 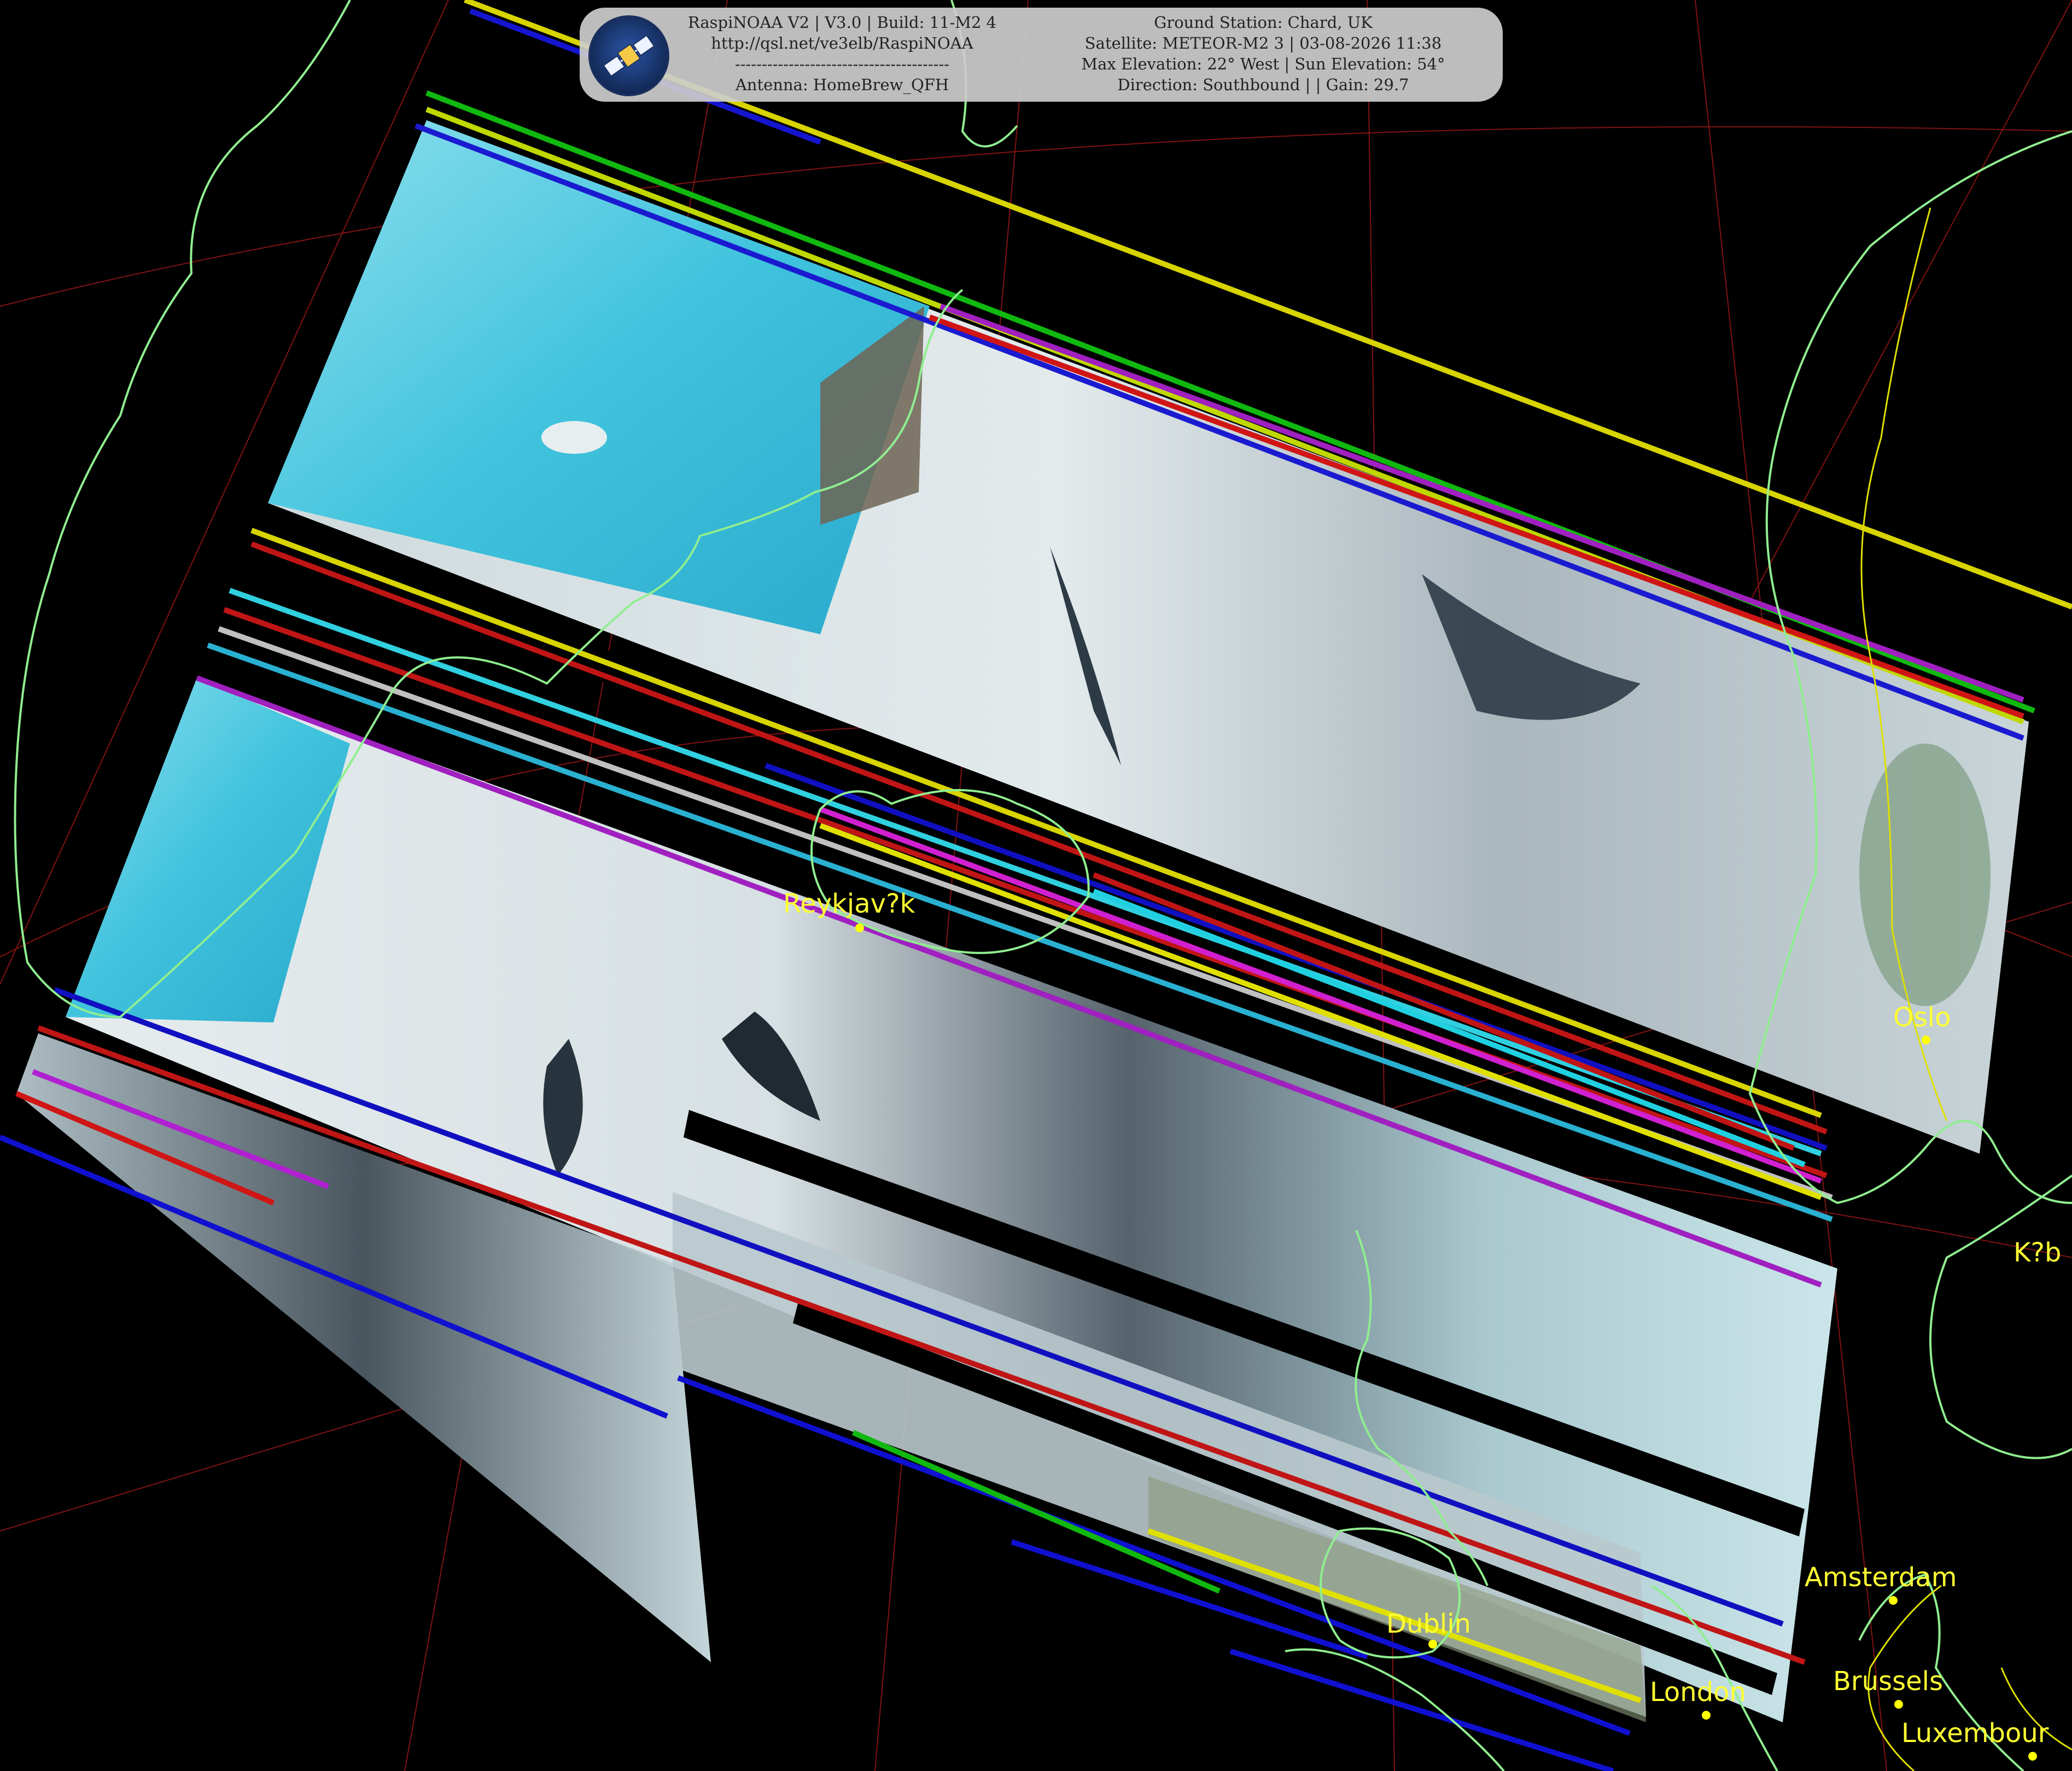 I want to click on city-marker-reykjavik, so click(x=860, y=928).